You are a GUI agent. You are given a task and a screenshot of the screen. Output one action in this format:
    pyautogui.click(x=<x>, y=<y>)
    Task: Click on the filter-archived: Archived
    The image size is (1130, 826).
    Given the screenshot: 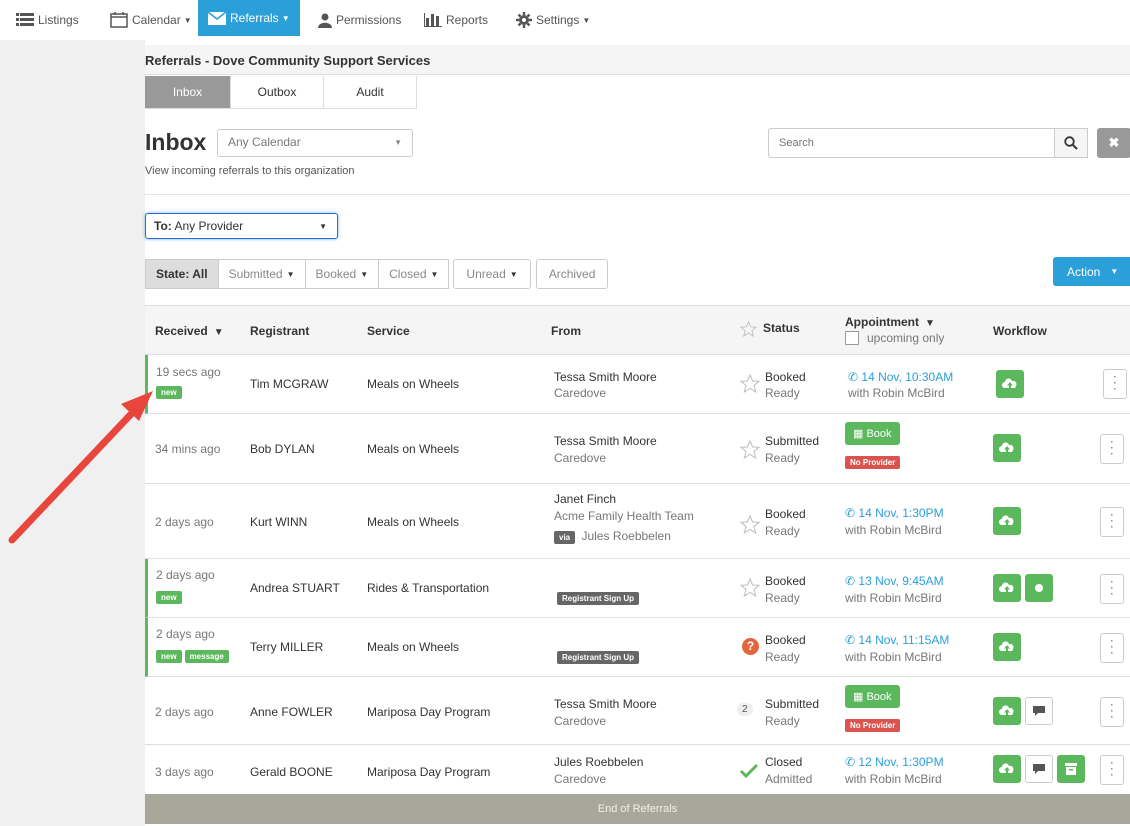 What is the action you would take?
    pyautogui.click(x=572, y=274)
    